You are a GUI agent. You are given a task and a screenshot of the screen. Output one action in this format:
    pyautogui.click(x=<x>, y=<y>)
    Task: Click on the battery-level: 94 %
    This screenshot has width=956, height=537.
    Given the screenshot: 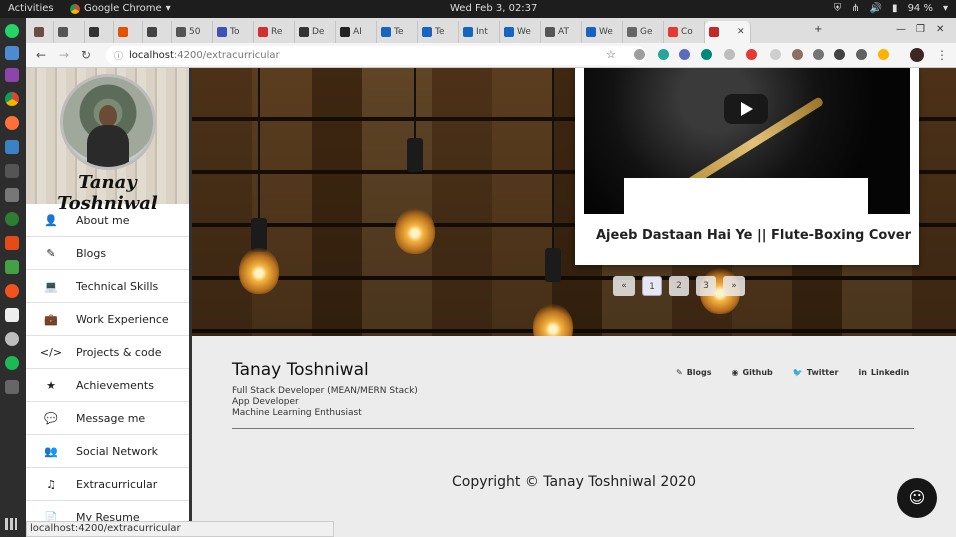 What is the action you would take?
    pyautogui.click(x=920, y=8)
    